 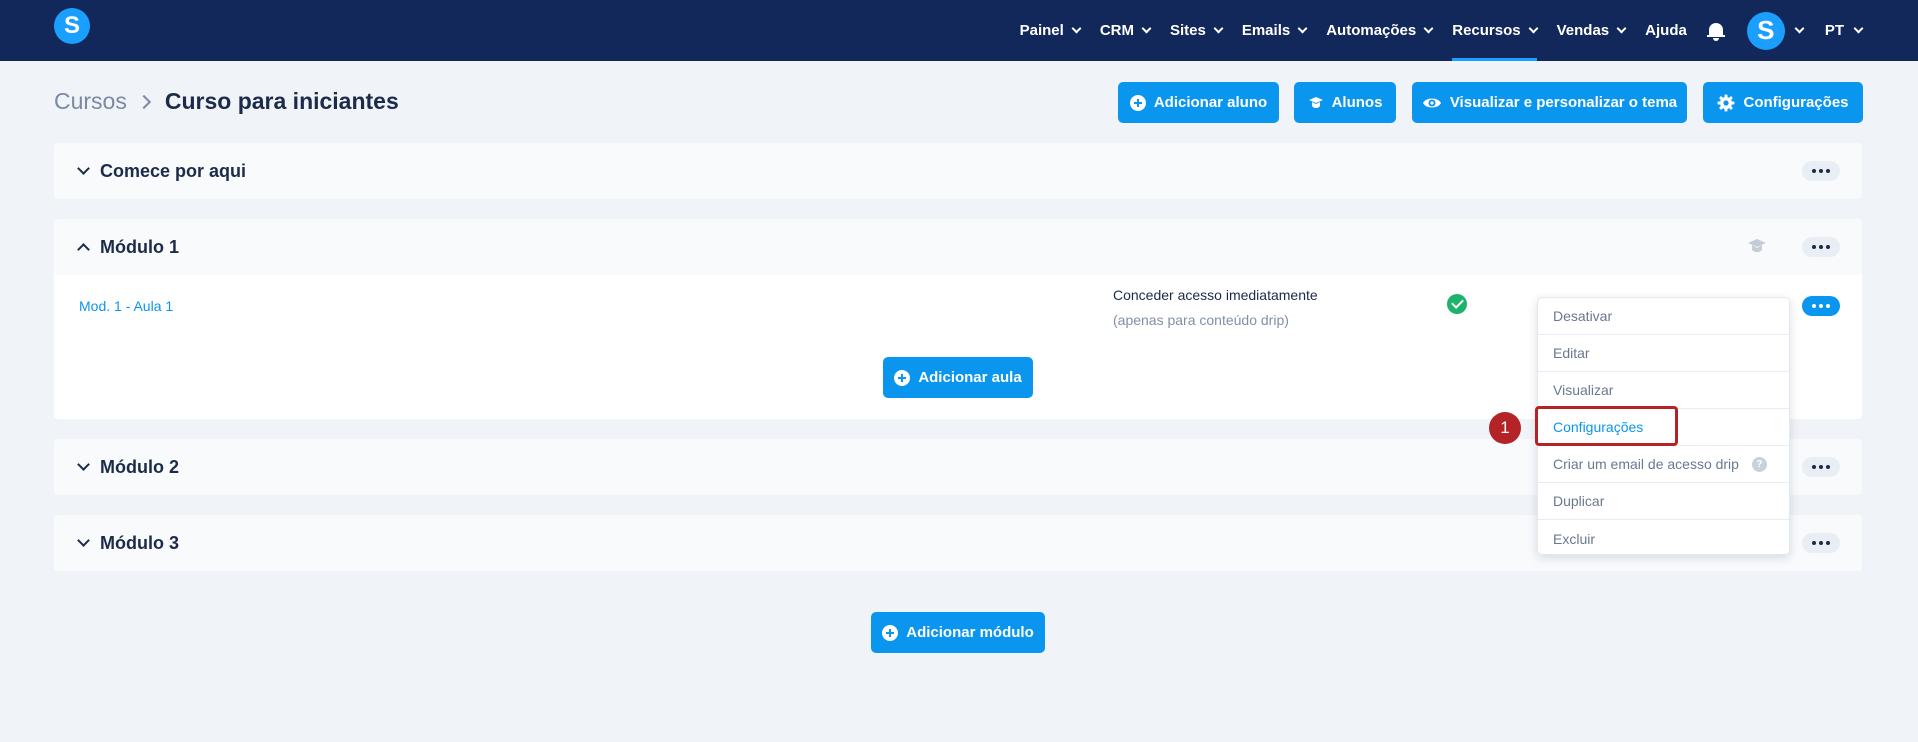 I want to click on module-header: Comece por aqui, so click(x=958, y=171).